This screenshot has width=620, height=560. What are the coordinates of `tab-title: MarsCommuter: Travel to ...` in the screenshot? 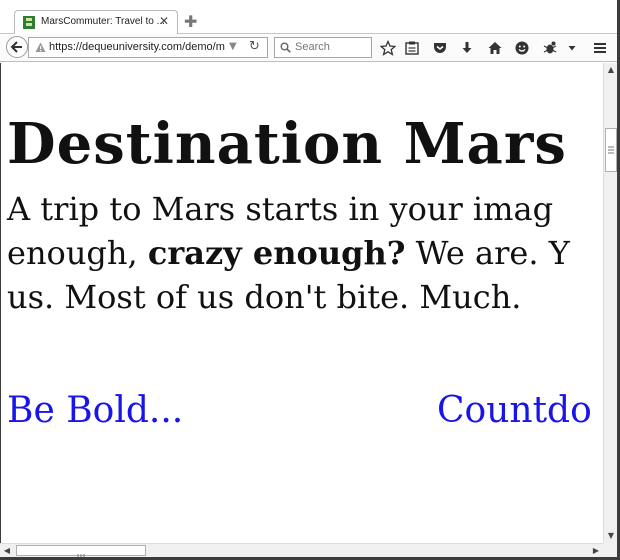 It's located at (103, 21).